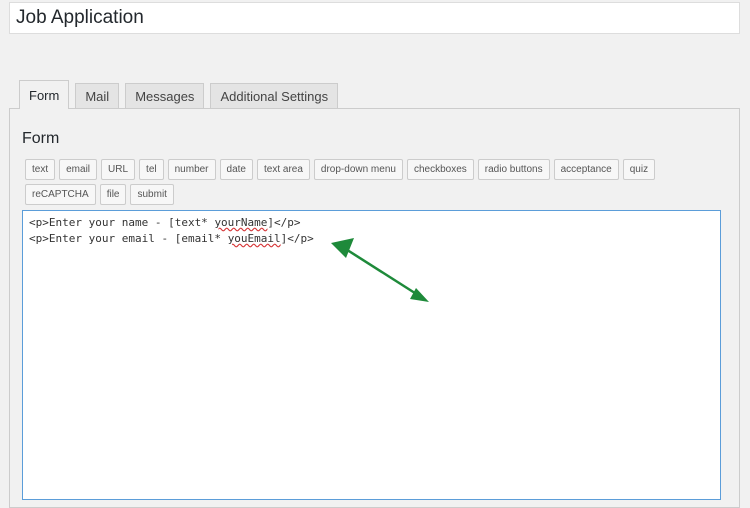 The image size is (750, 508). I want to click on tag-button-quiz: quiz, so click(639, 169).